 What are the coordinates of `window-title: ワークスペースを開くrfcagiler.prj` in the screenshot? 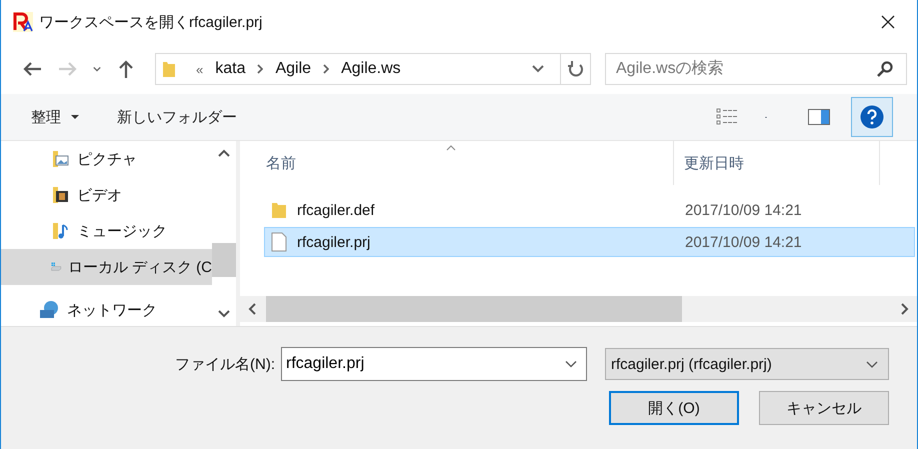 It's located at (150, 22).